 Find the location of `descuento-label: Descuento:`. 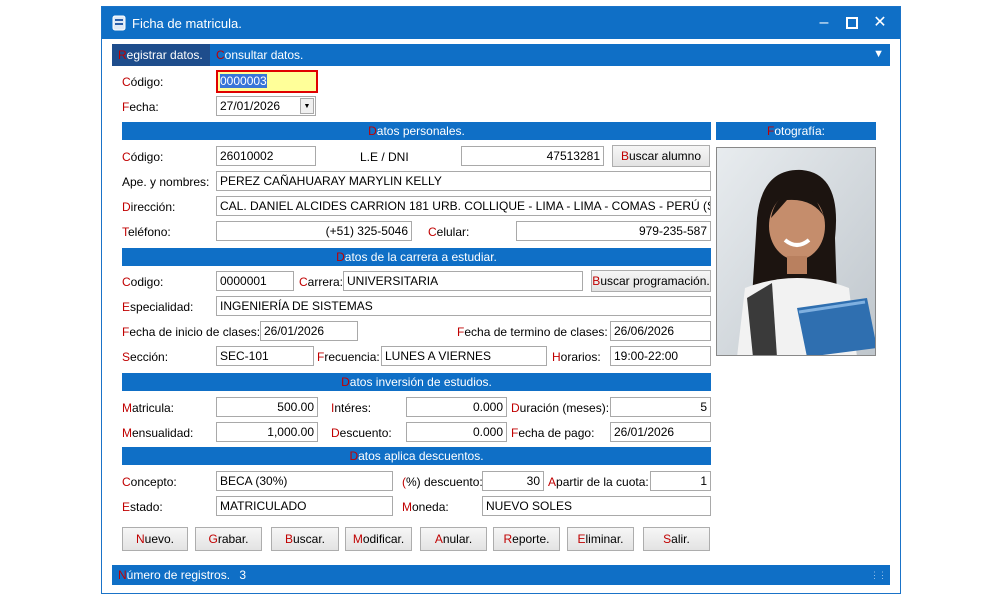

descuento-label: Descuento: is located at coordinates (361, 433).